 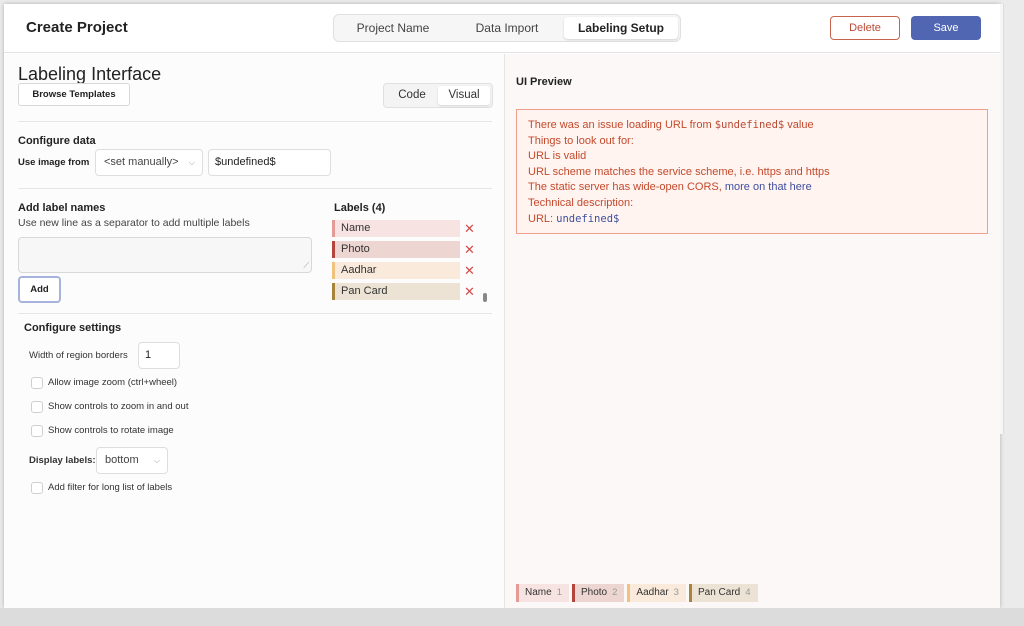 What do you see at coordinates (676, 592) in the screenshot?
I see `chip-hotkey: 3` at bounding box center [676, 592].